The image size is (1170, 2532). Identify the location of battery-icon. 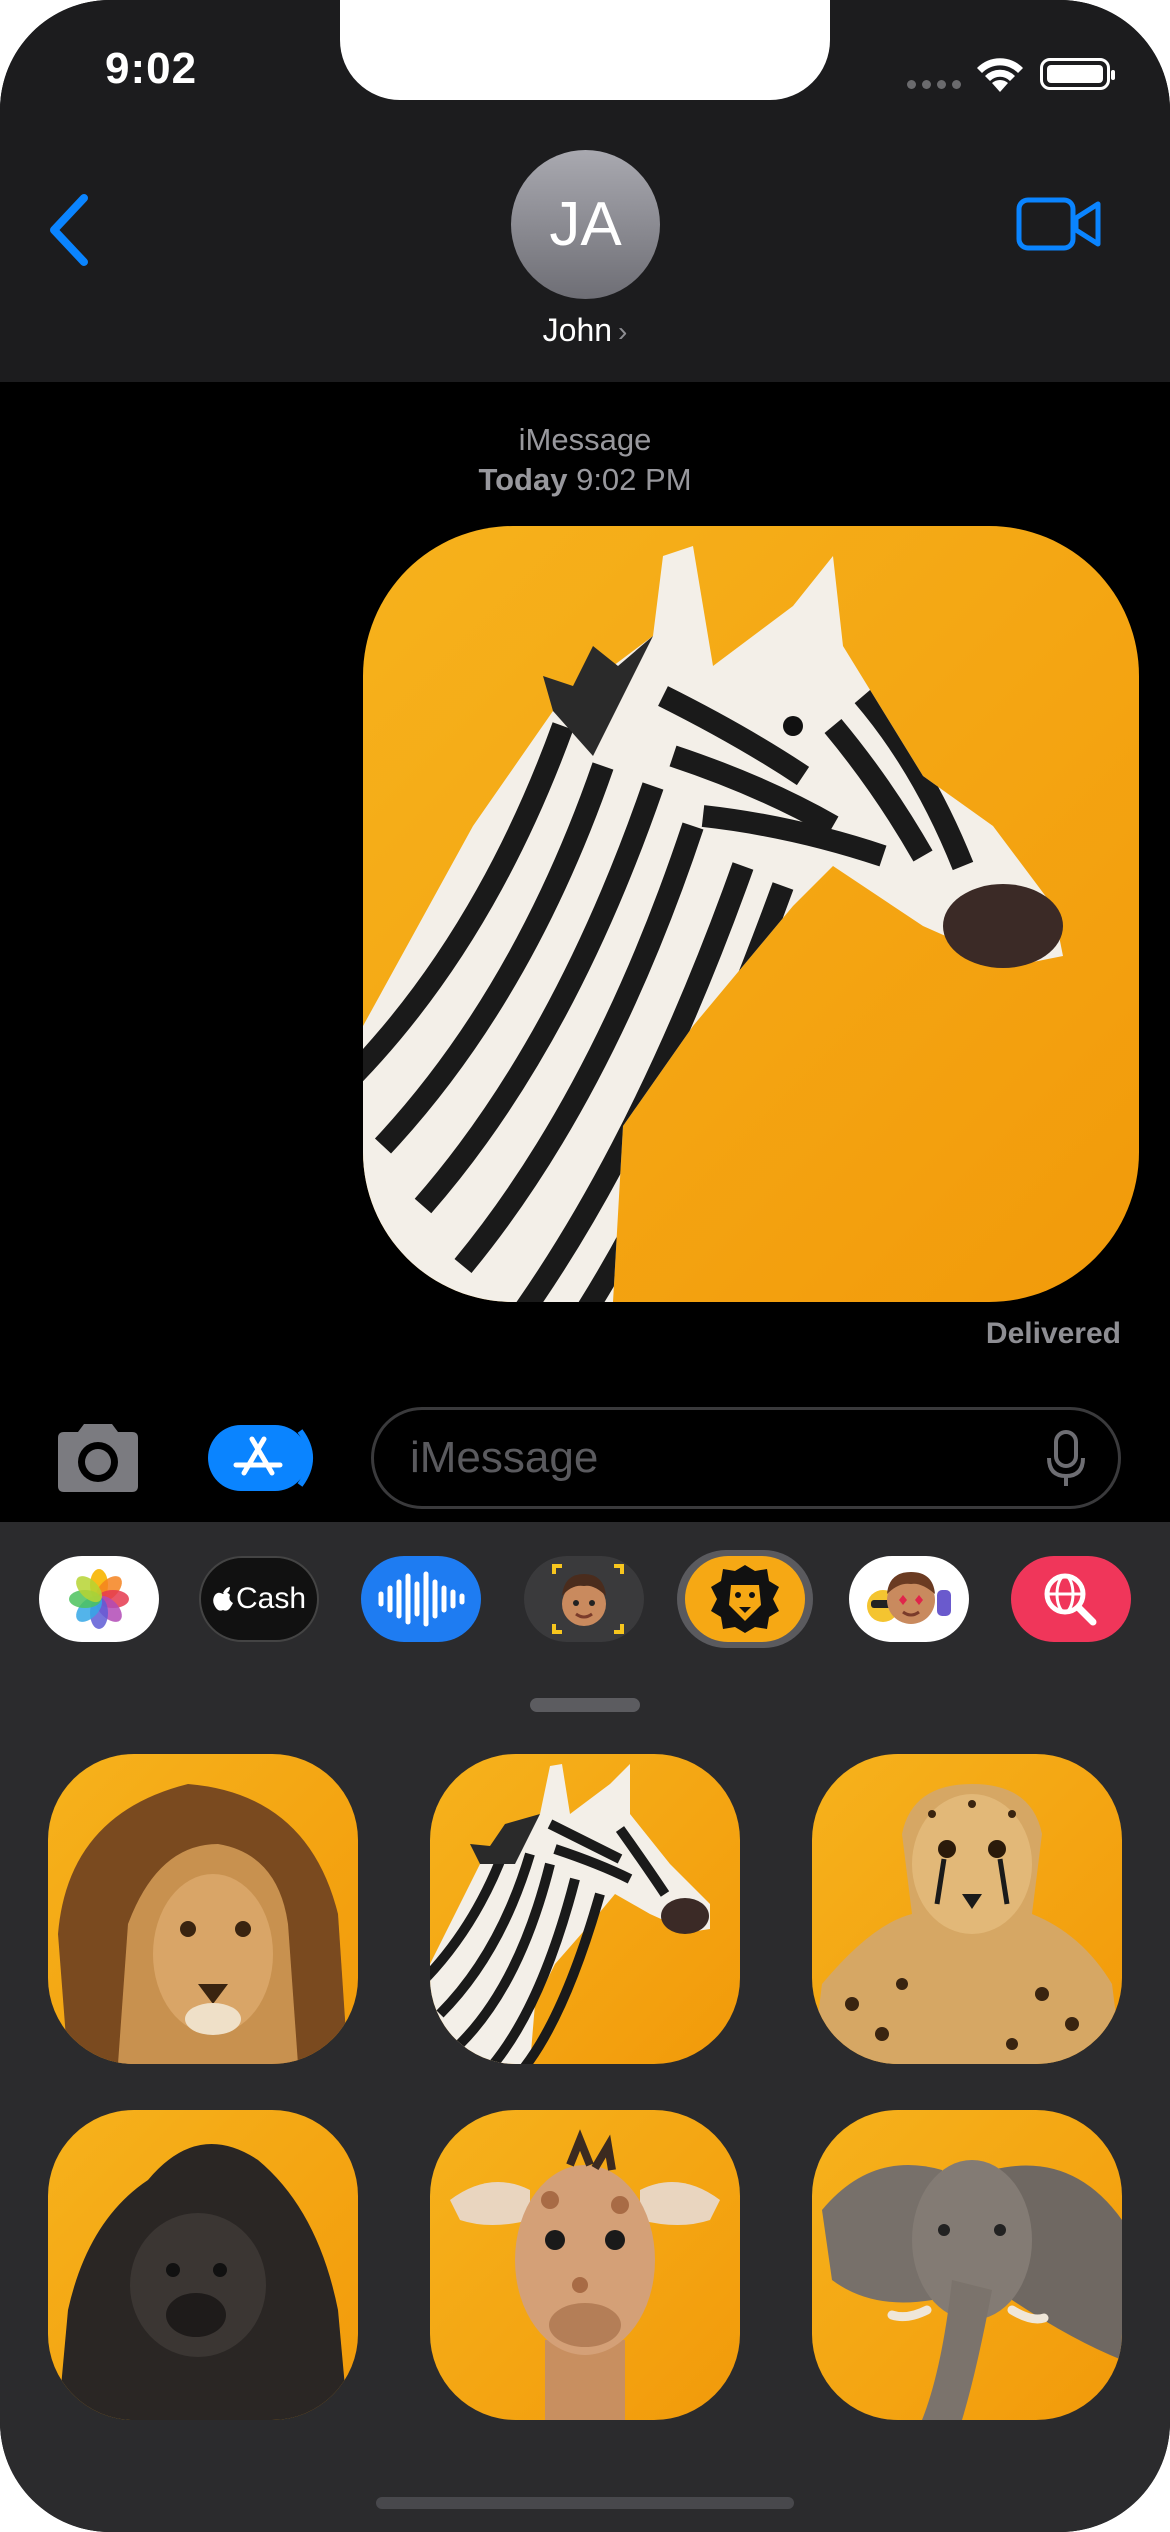
(1077, 74).